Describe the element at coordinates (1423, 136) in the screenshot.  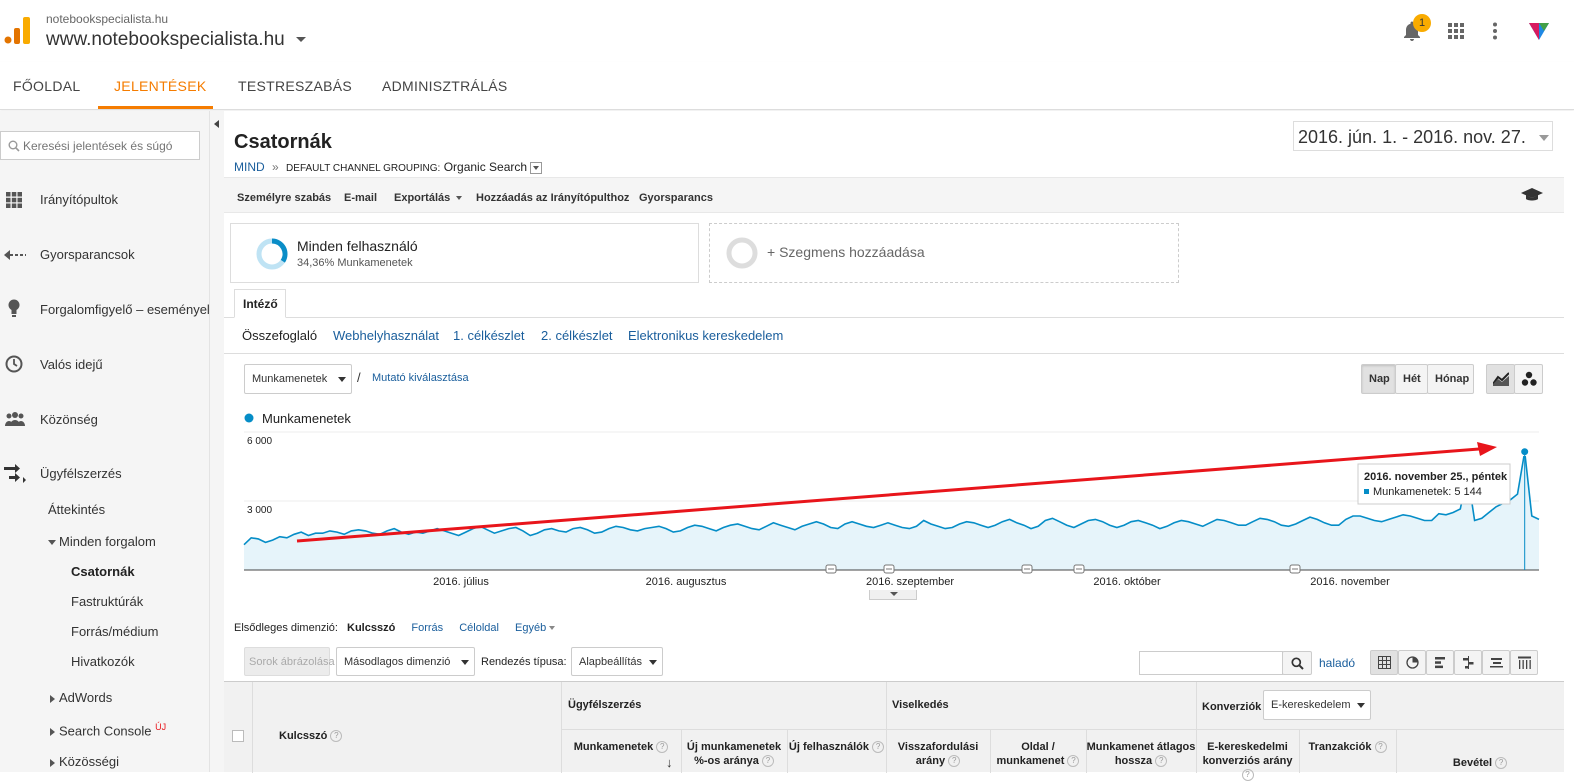
I see `date-range-picker: 2016. jún. 1. - 2016. nov. 27.` at that location.